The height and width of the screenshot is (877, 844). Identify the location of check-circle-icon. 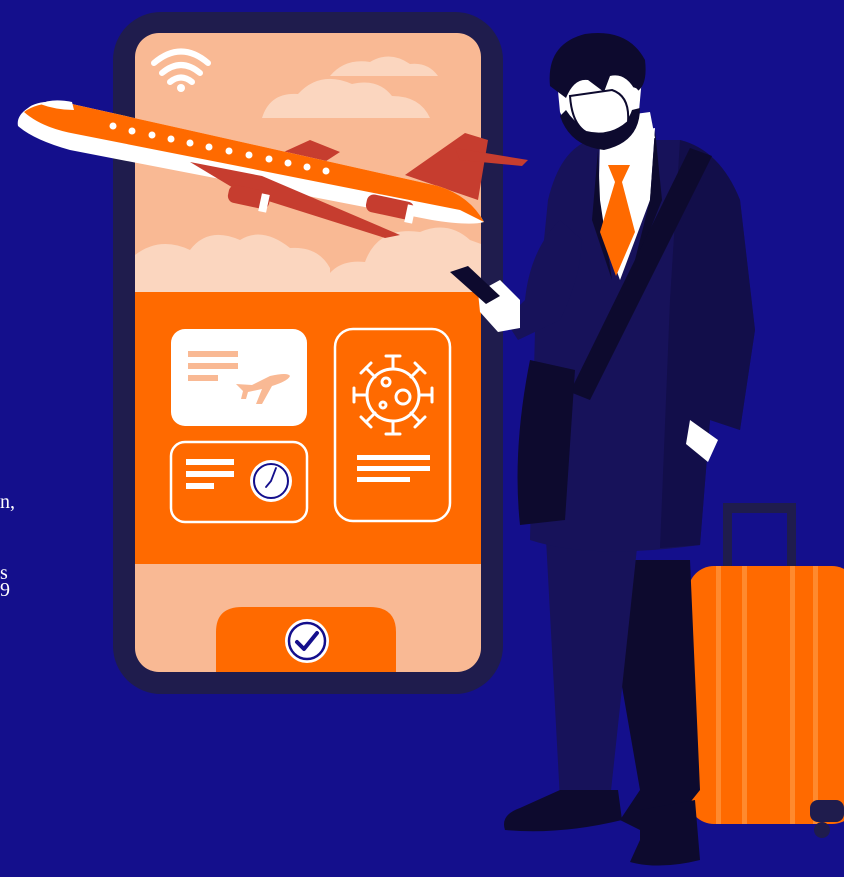
(307, 641).